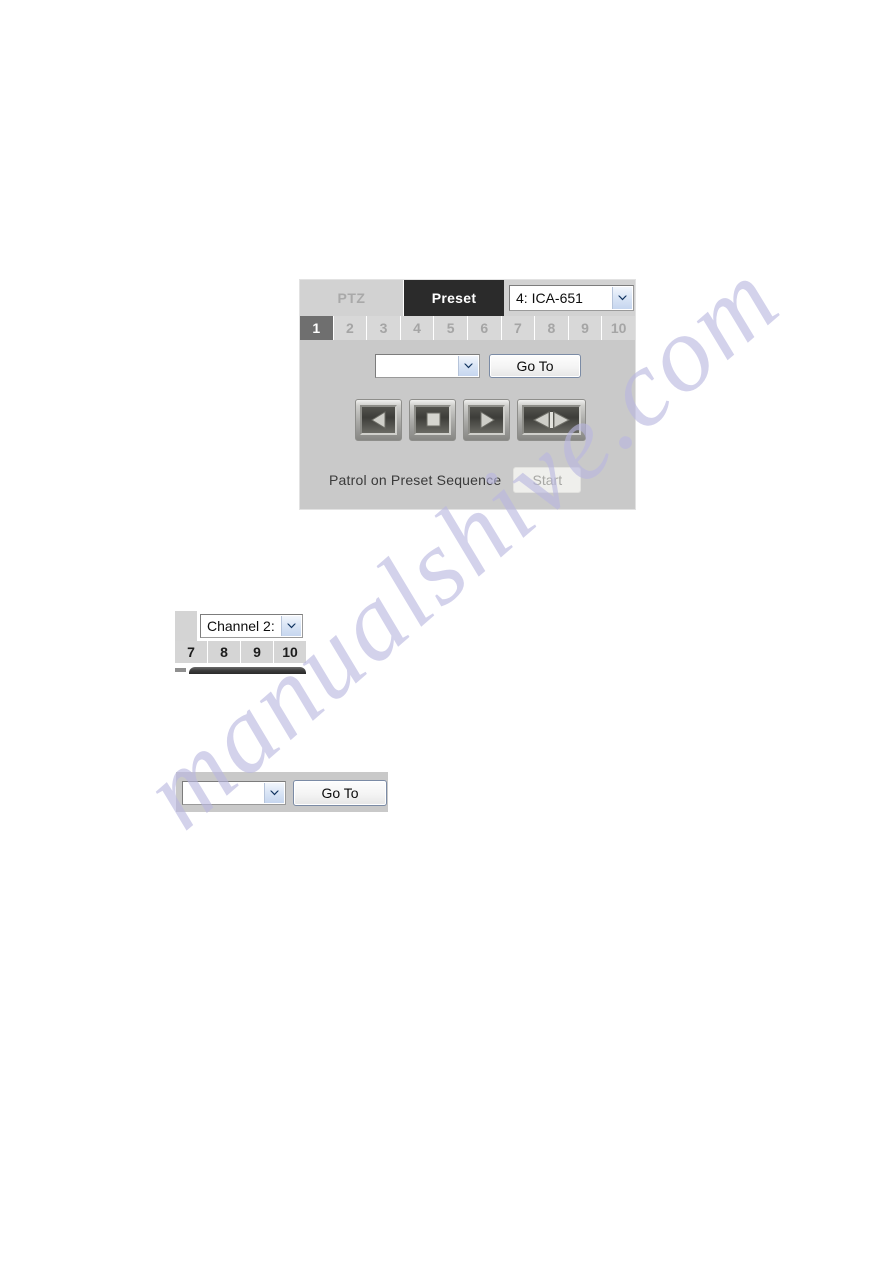 The image size is (893, 1263). I want to click on channel-number-7-label: 7, so click(191, 652).